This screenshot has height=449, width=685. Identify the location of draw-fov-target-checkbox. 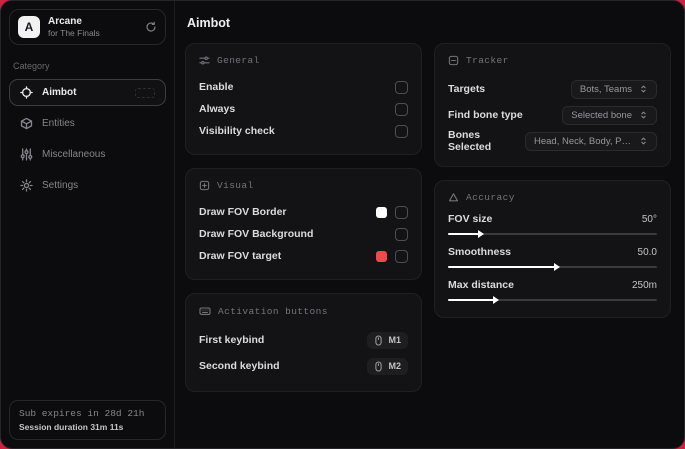
(401, 256).